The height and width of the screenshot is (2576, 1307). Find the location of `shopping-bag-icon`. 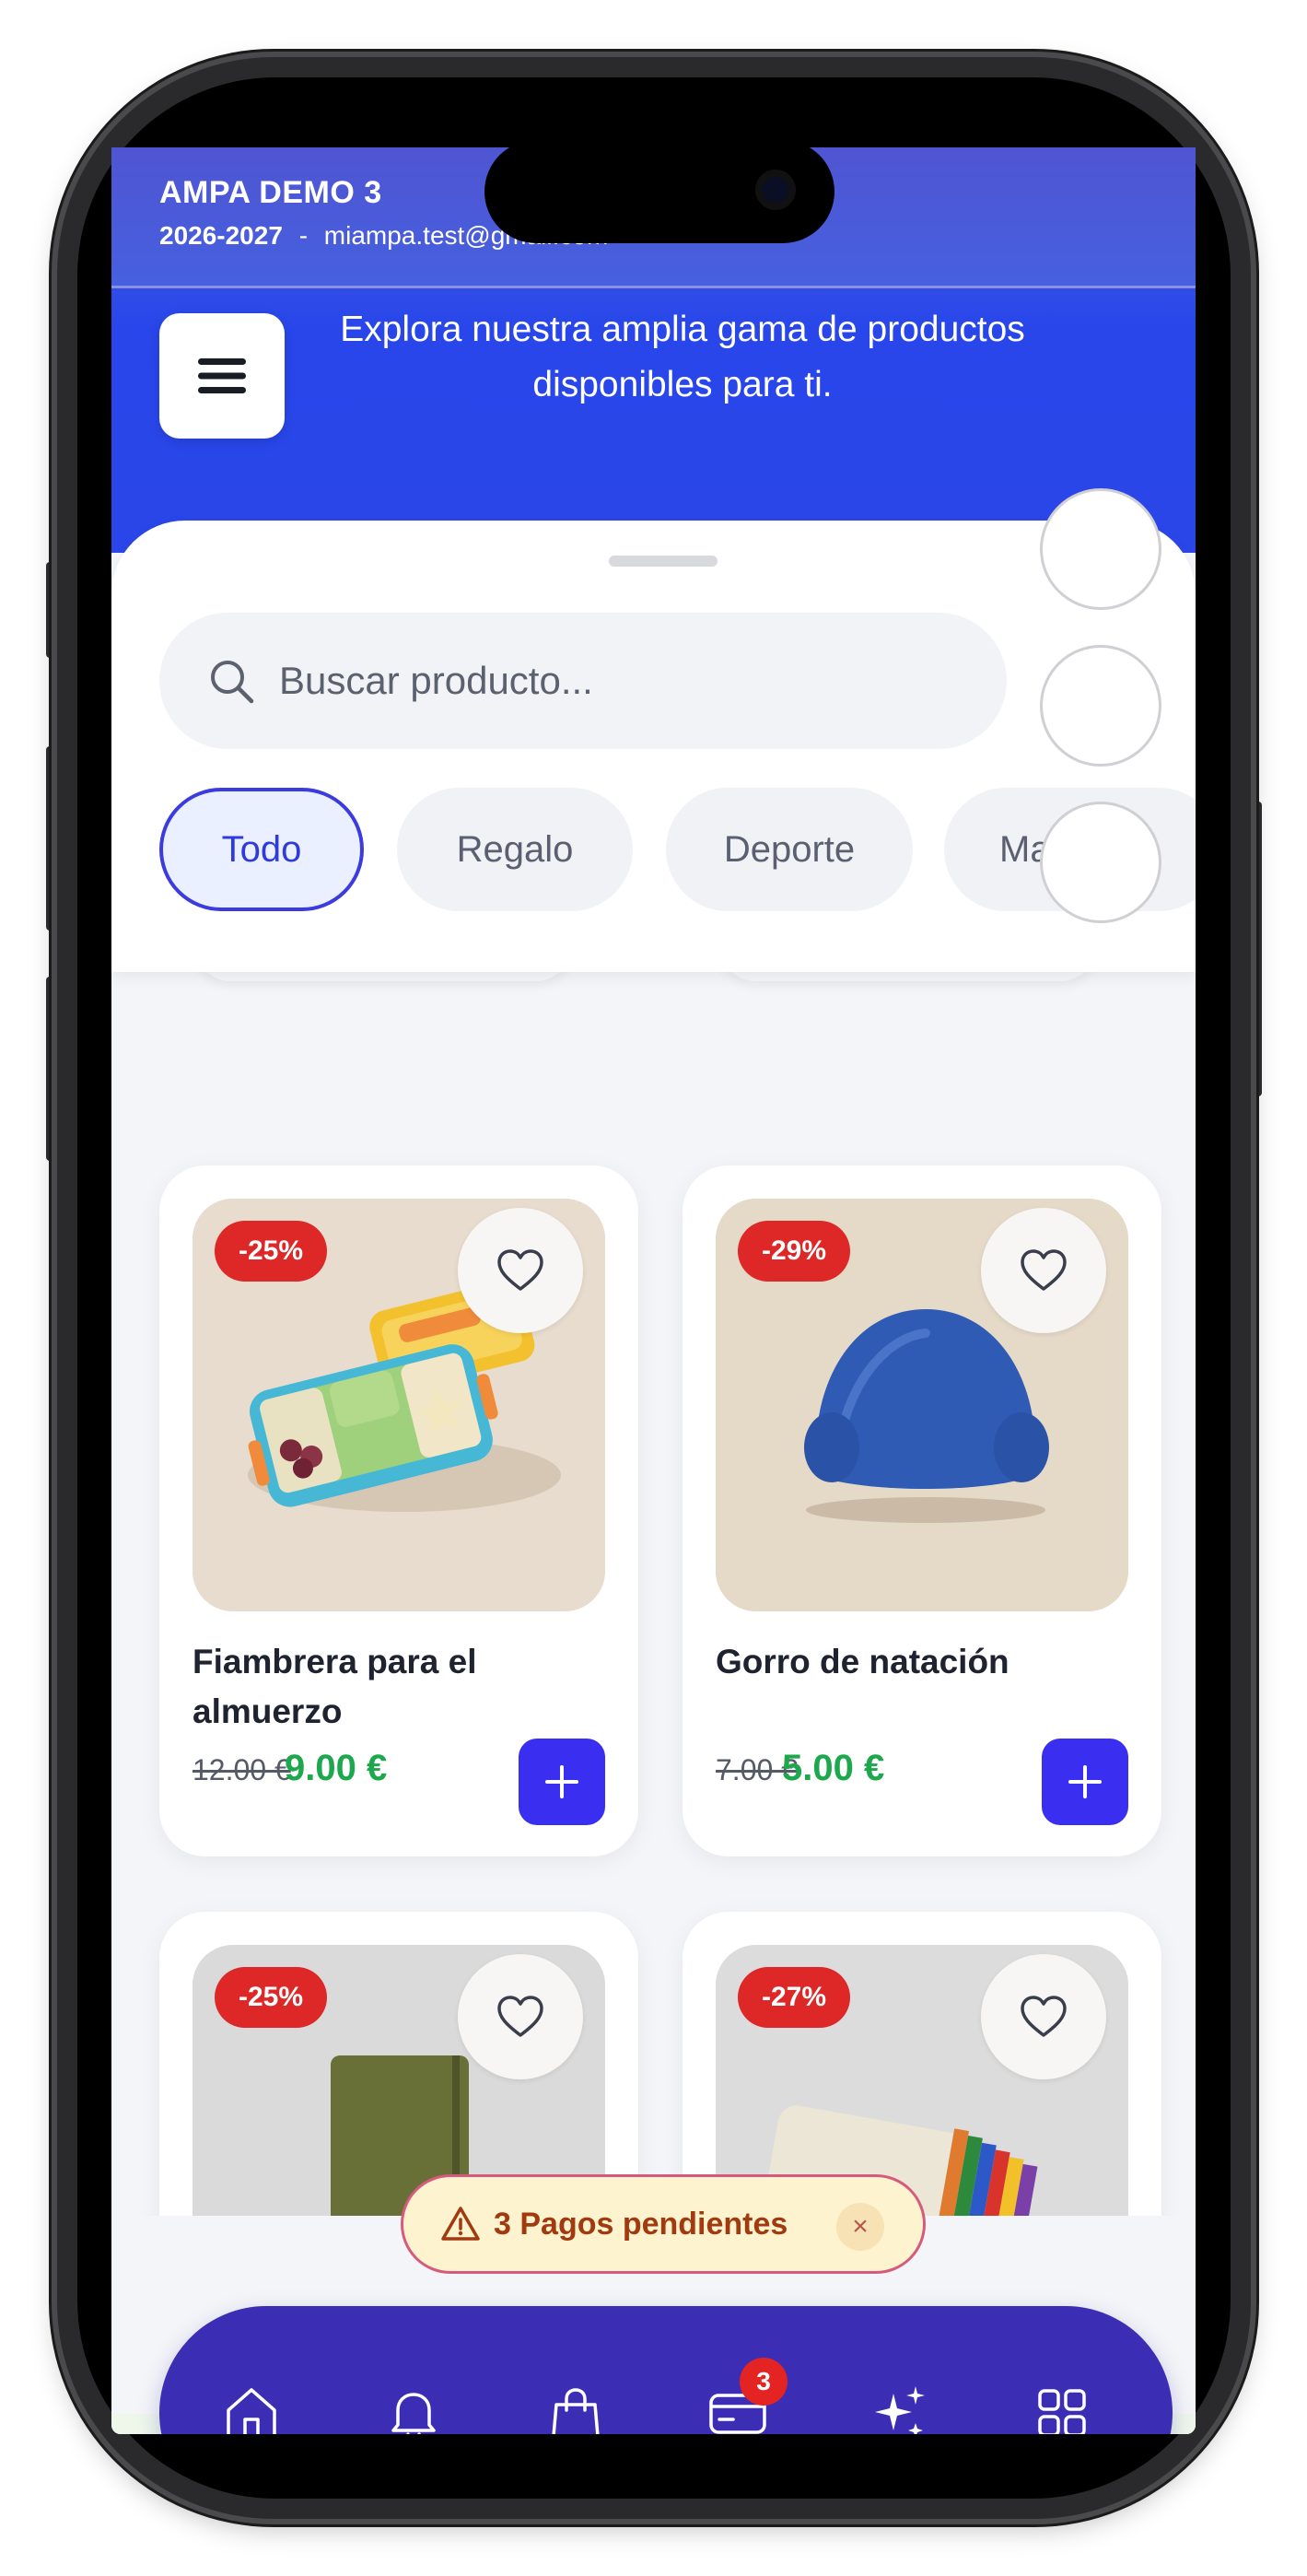

shopping-bag-icon is located at coordinates (576, 2411).